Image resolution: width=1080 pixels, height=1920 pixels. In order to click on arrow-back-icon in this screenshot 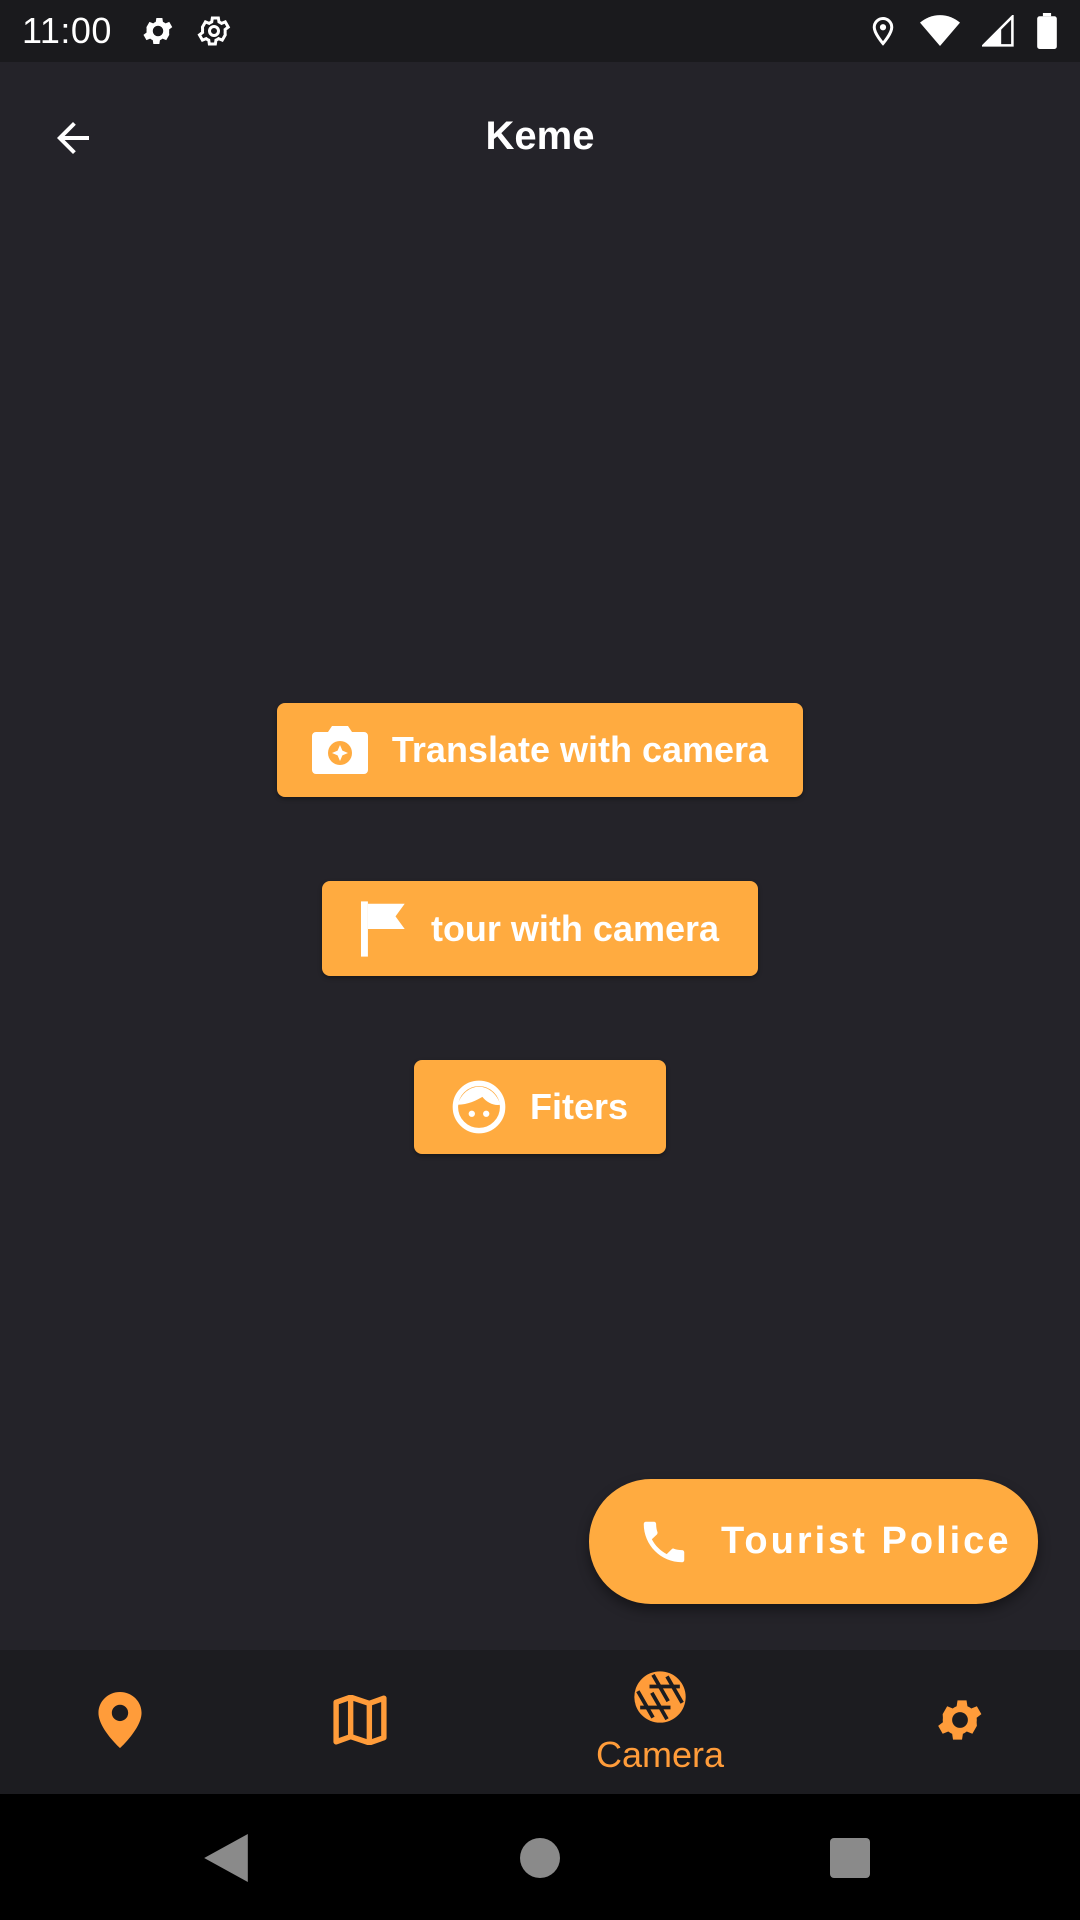, I will do `click(73, 140)`.